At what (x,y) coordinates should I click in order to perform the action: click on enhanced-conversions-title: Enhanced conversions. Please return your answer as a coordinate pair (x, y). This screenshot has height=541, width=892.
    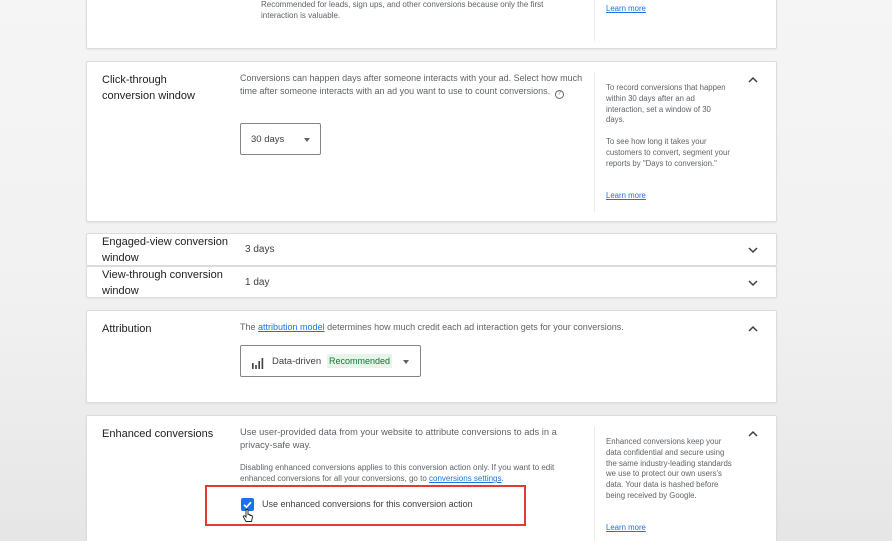
    Looking at the image, I should click on (158, 434).